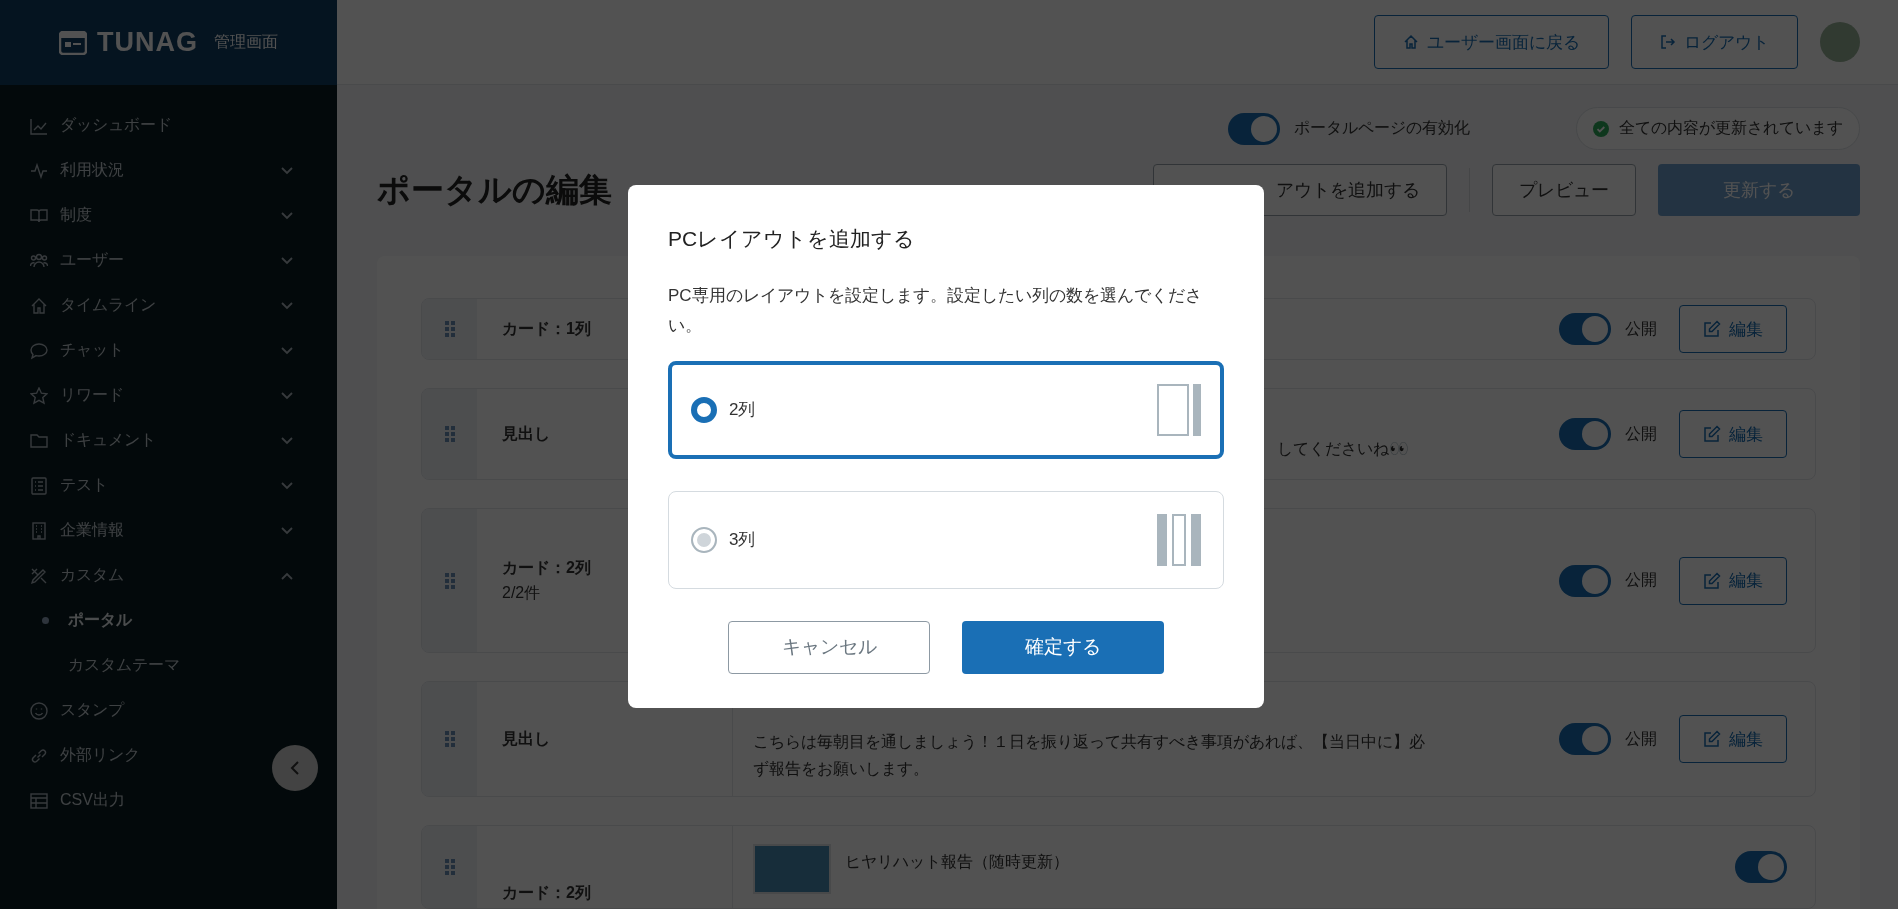 The width and height of the screenshot is (1898, 909). I want to click on chat-icon, so click(39, 350).